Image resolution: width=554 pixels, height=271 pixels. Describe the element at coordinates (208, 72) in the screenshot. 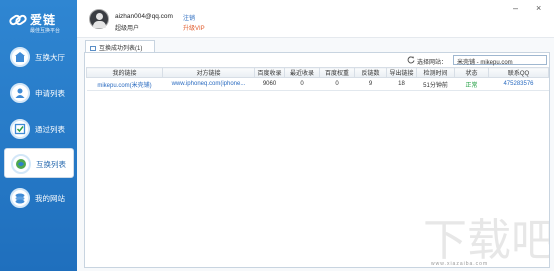

I see `col-header: 对方链接` at that location.